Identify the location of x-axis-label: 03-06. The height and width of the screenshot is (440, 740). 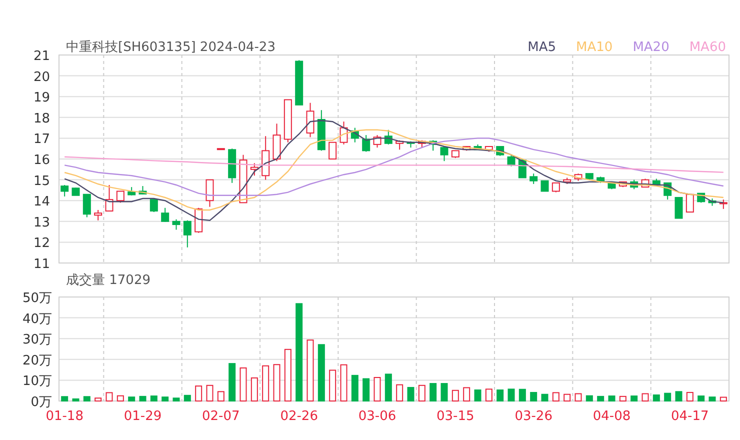
(377, 416).